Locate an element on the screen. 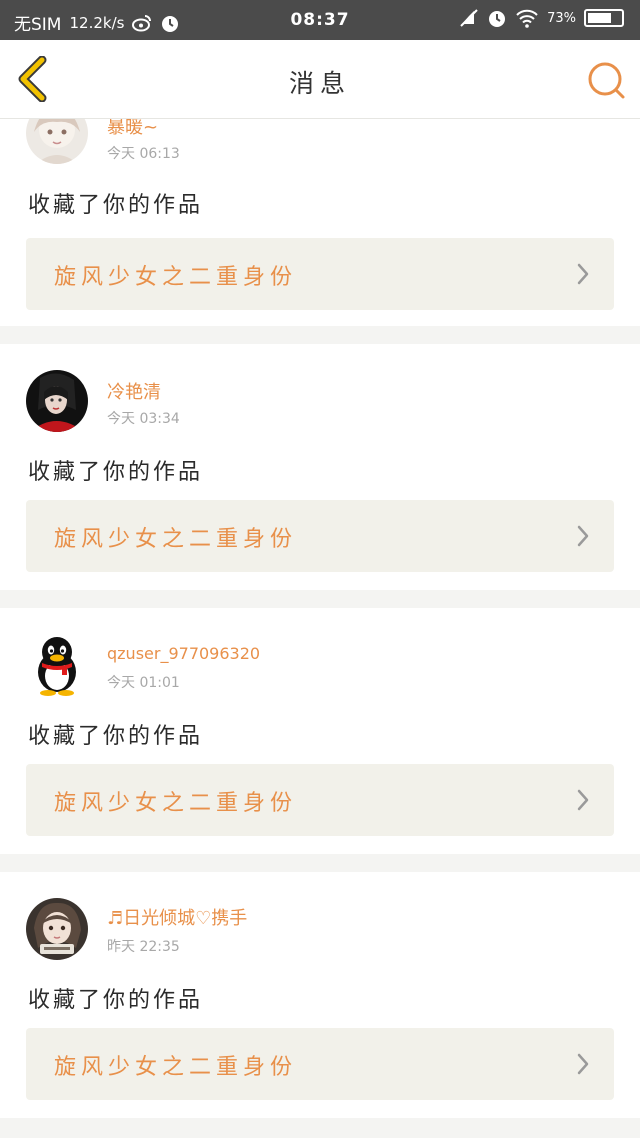 This screenshot has height=1138, width=640. timestamp: 今天 06:13 is located at coordinates (143, 154).